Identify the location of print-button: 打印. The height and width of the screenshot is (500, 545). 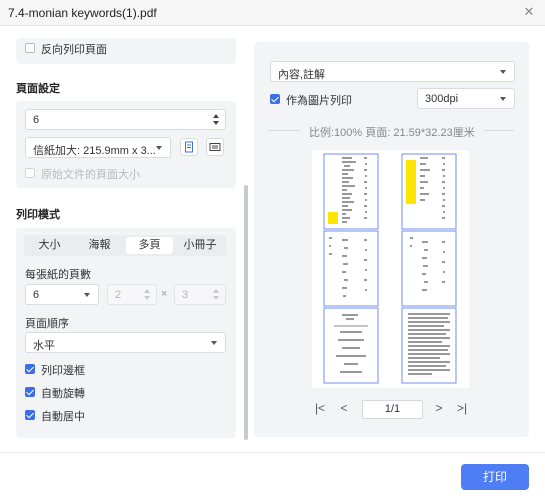
(495, 477).